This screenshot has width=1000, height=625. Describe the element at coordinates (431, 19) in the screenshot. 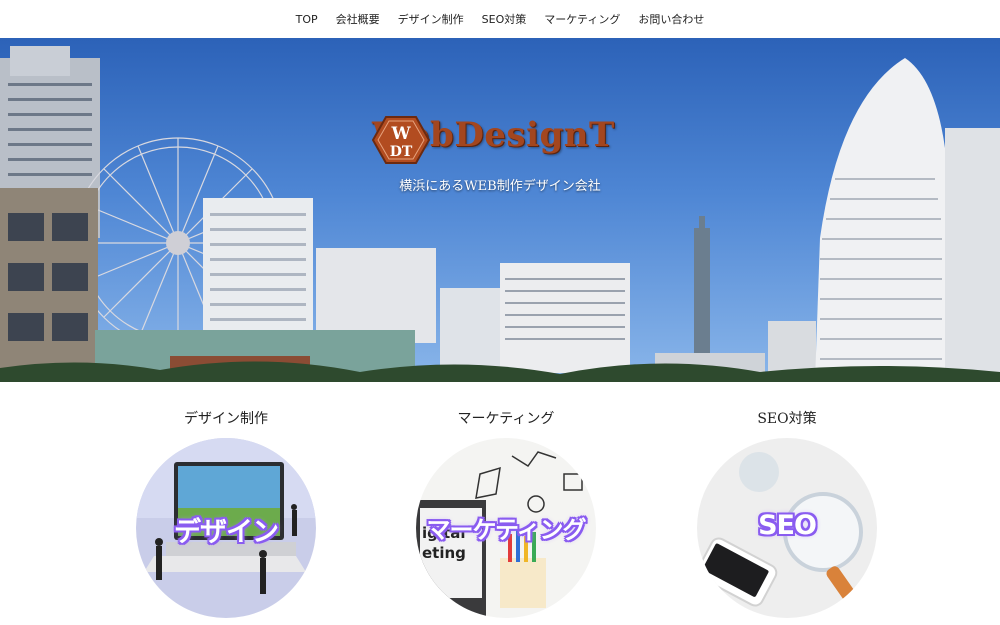

I see `nav-item-design: デザイン制作` at that location.